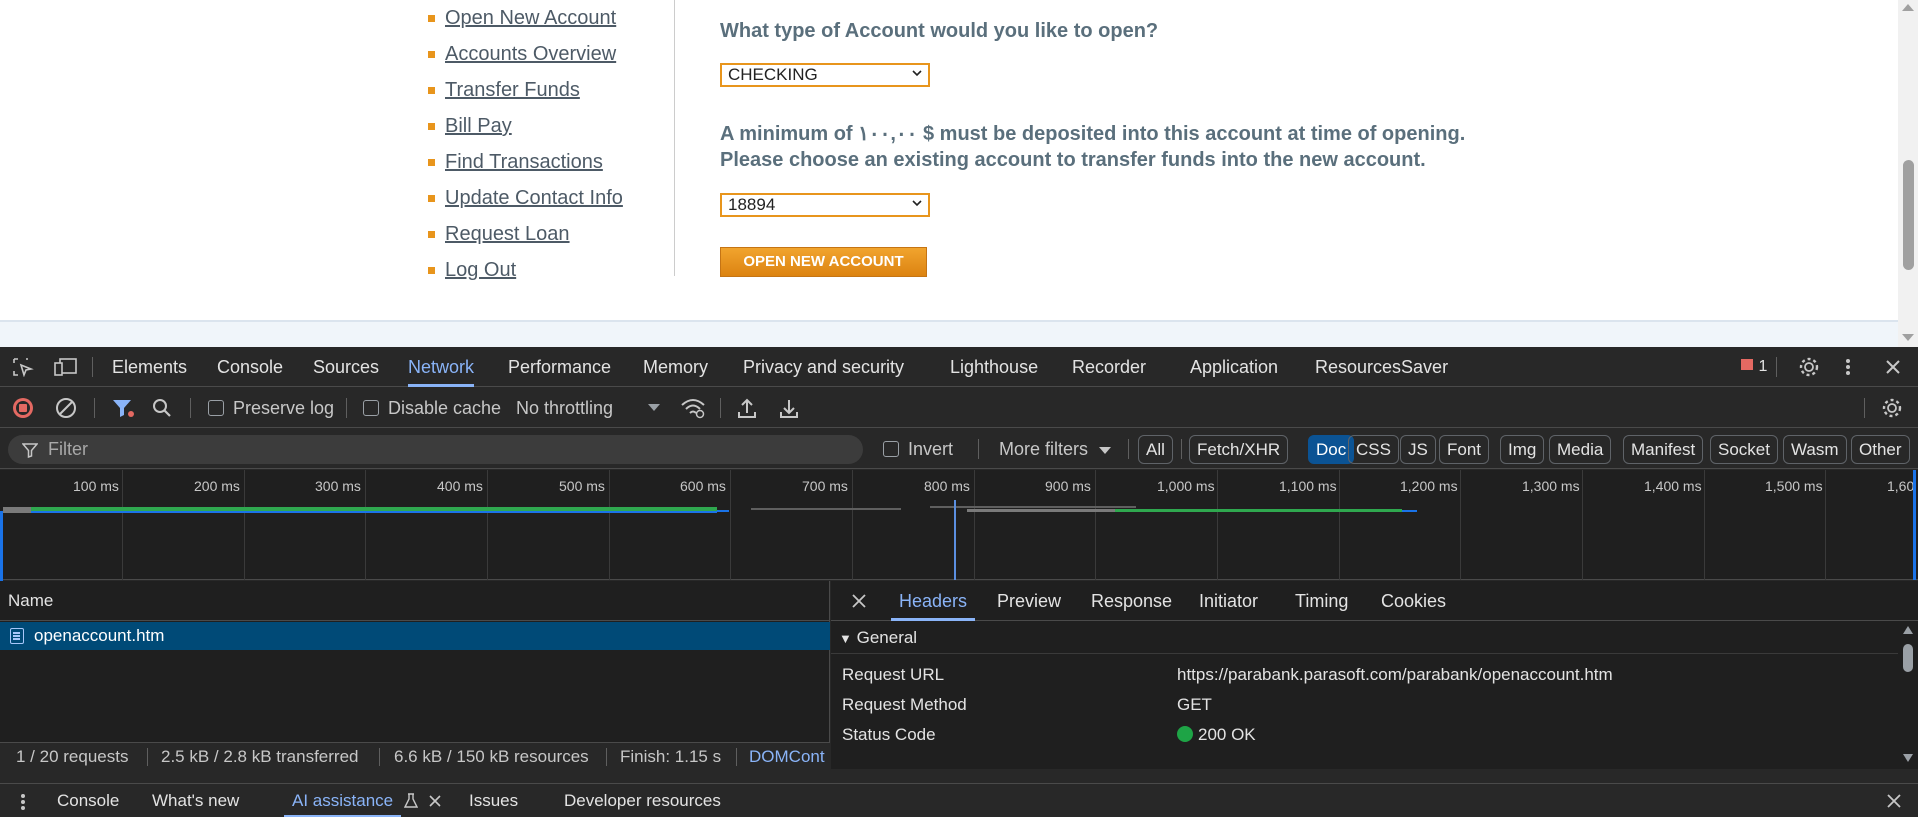  I want to click on menu-link: Open New Account, so click(530, 18).